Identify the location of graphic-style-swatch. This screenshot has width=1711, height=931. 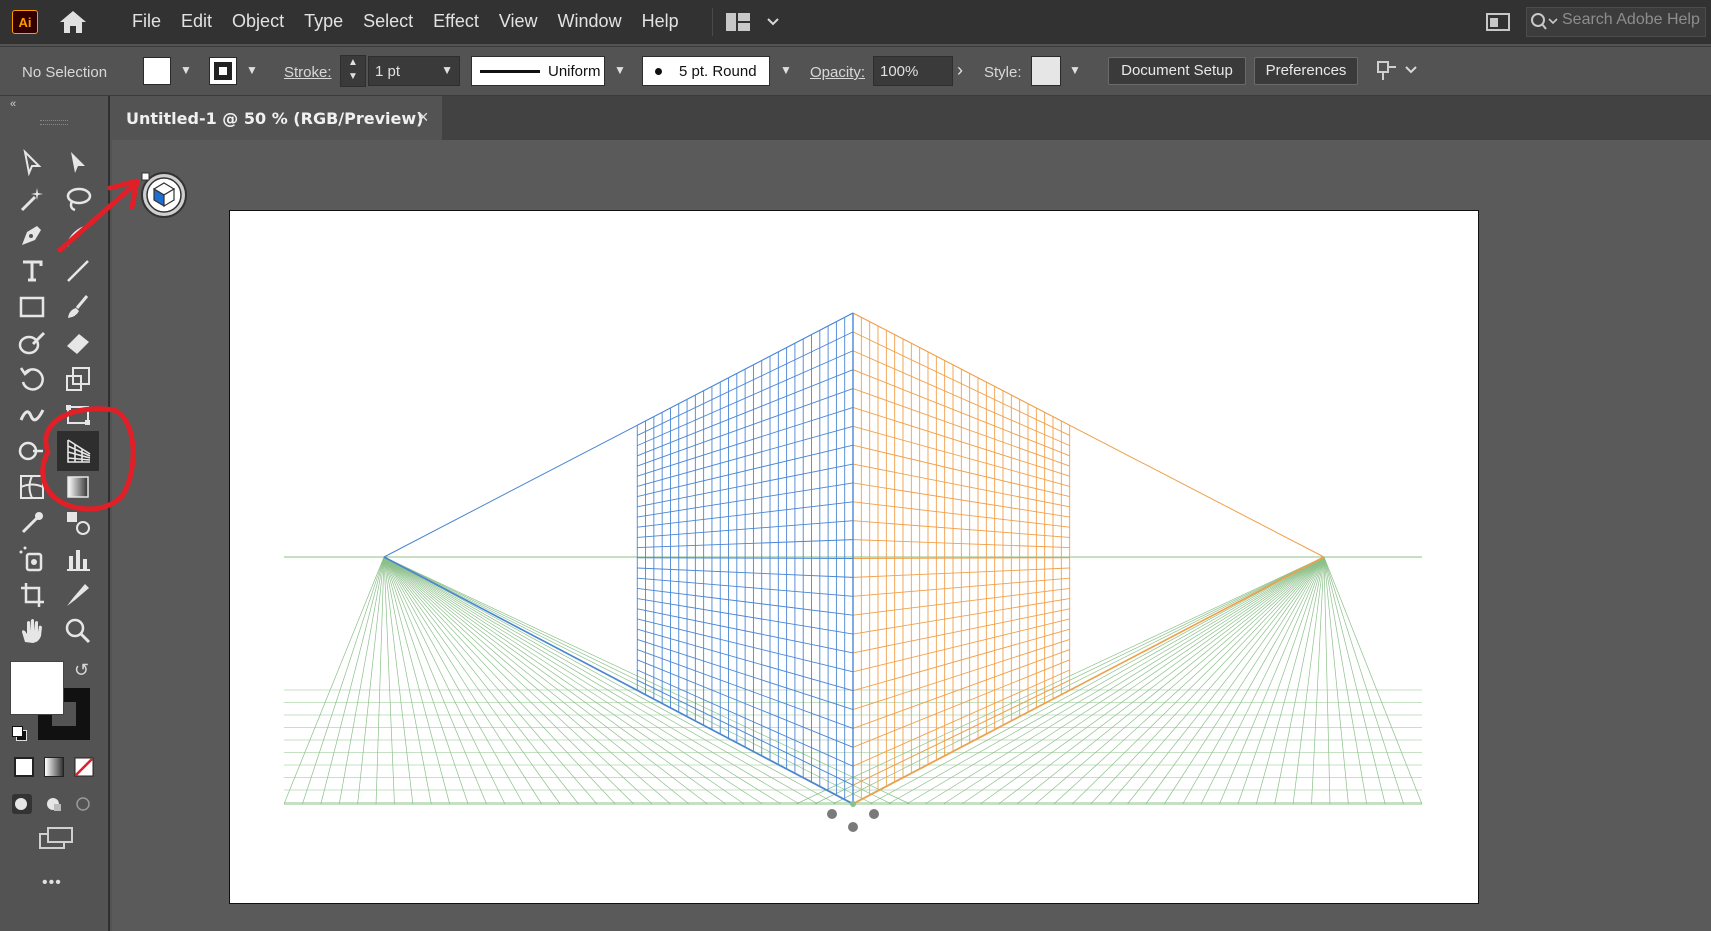
(1046, 71).